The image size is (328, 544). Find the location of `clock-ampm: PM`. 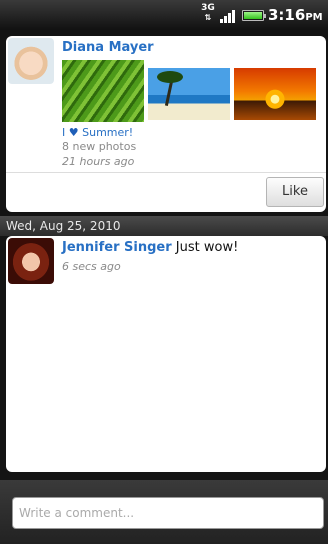

clock-ampm: PM is located at coordinates (314, 17).